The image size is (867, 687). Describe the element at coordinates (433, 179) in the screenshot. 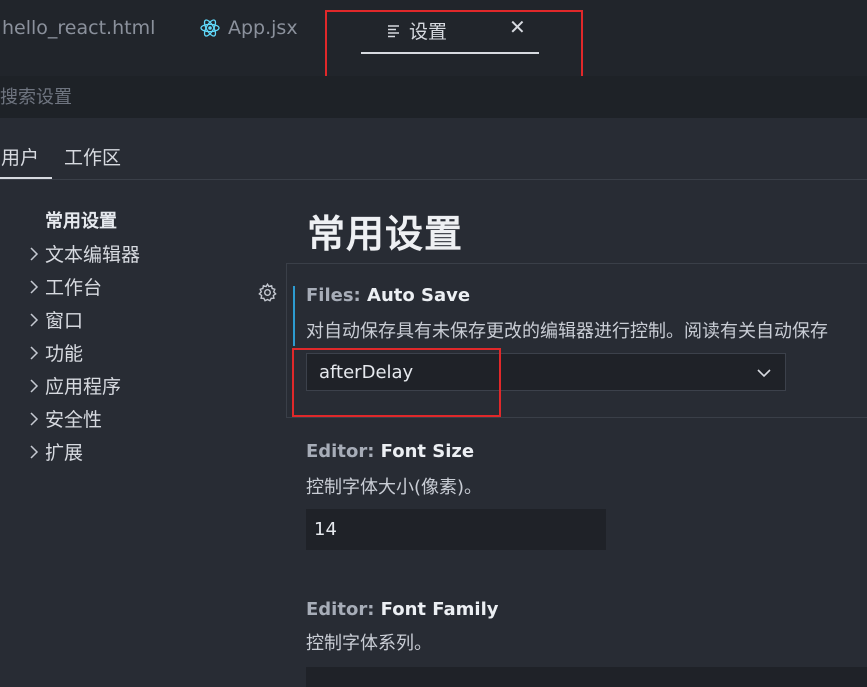

I see `divider` at that location.